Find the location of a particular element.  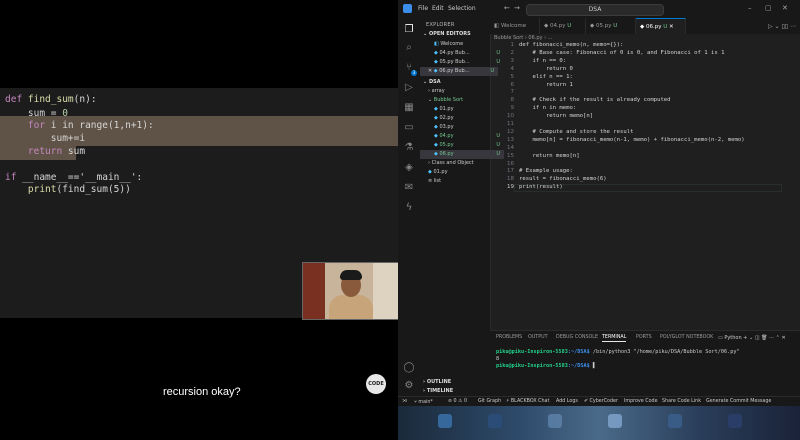

menu-selection: Selection is located at coordinates (462, 8).